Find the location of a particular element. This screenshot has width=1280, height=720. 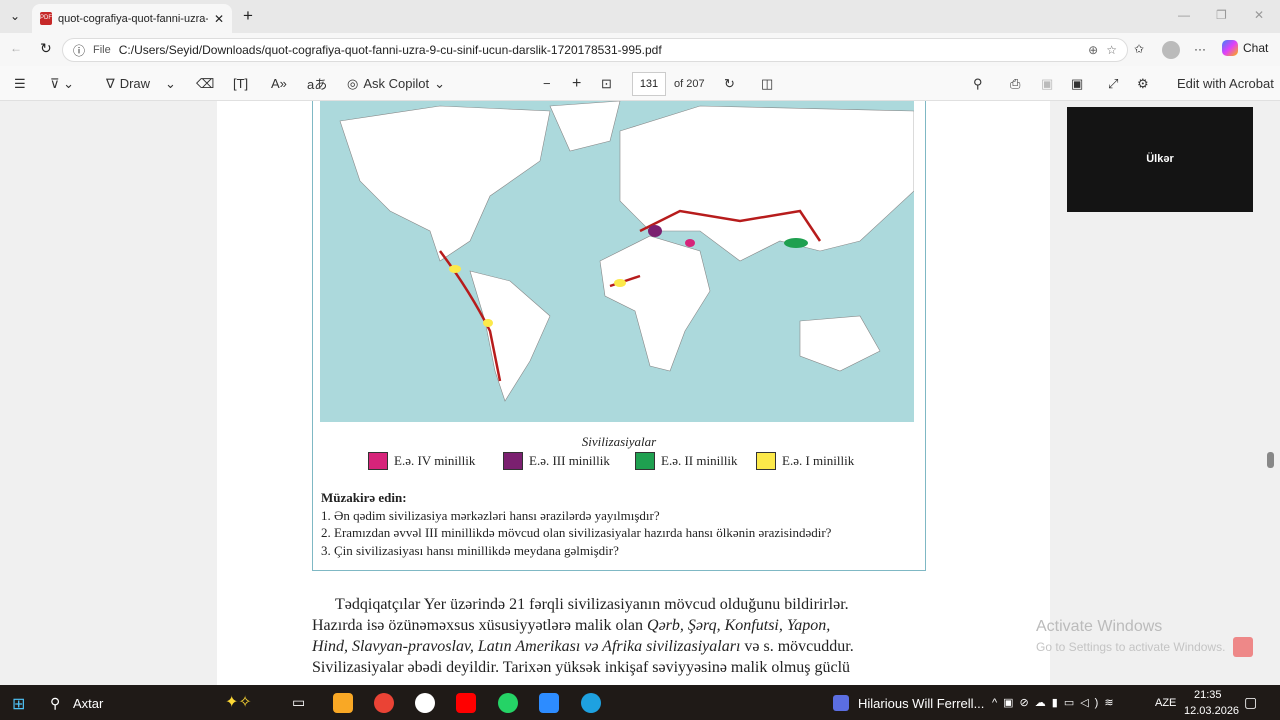

page-number-input: 131 is located at coordinates (649, 84).